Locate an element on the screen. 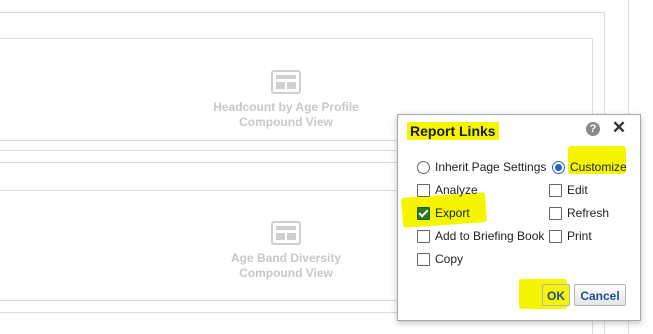 This screenshot has width=653, height=334. checkbox-label: Edit is located at coordinates (577, 190).